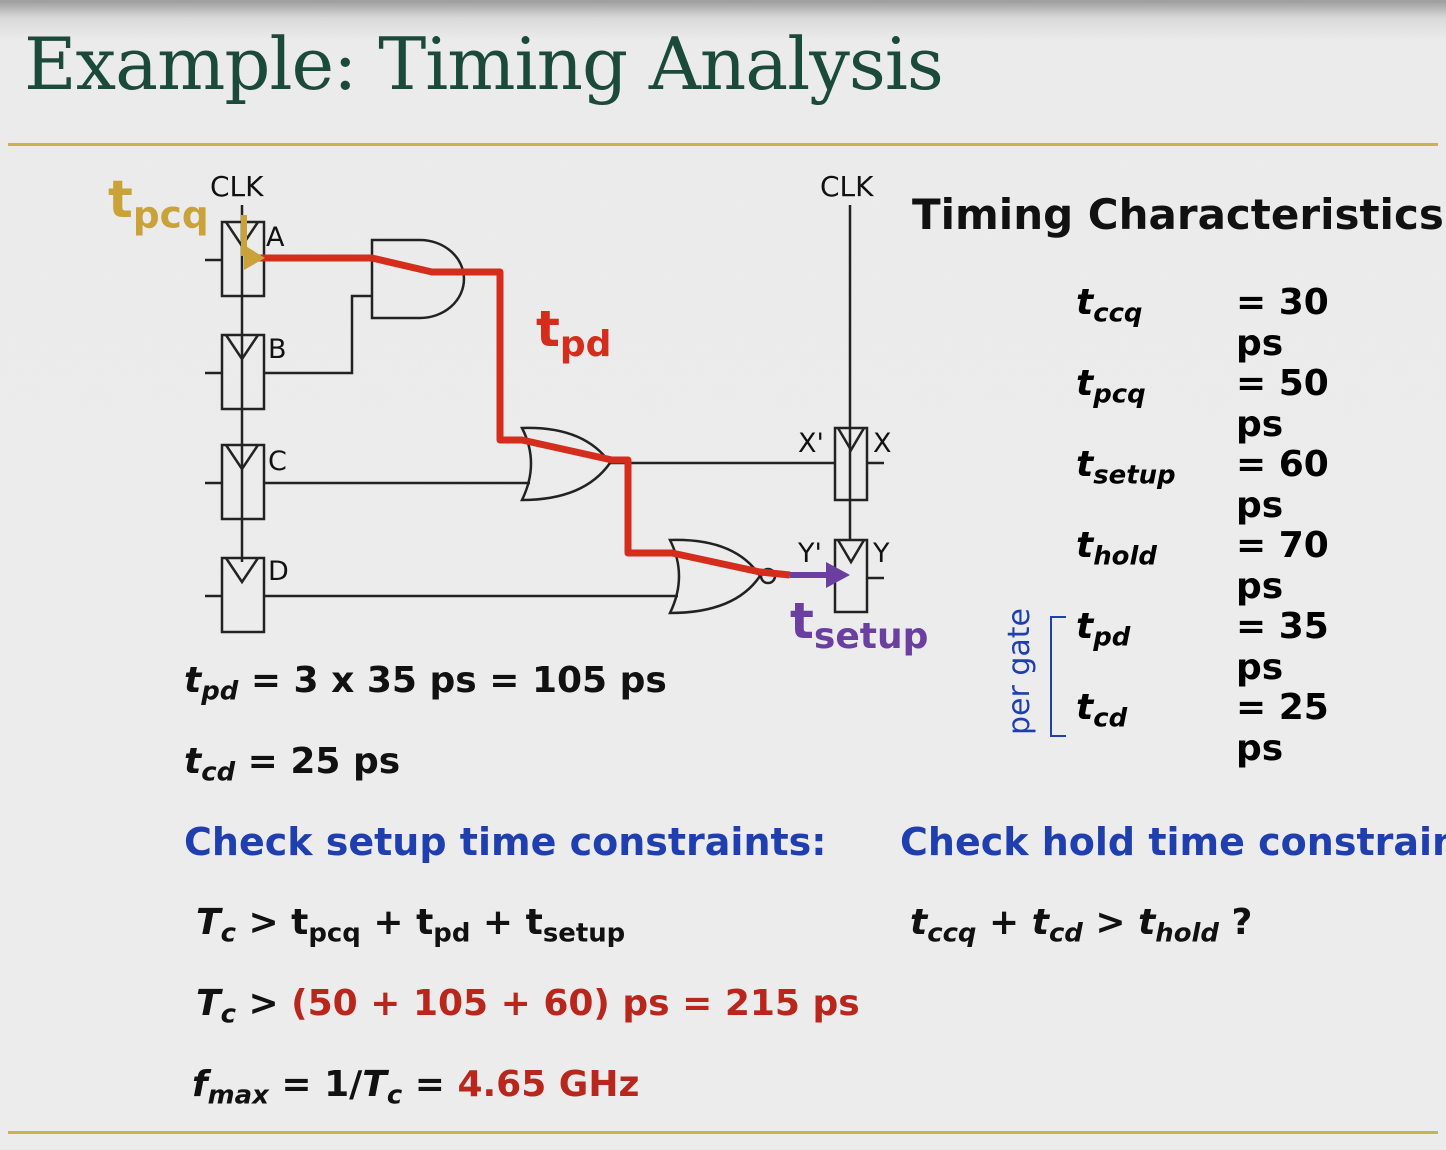 Image resolution: width=1446 pixels, height=1150 pixels. Describe the element at coordinates (715, 576) in the screenshot. I see `nor-gate` at that location.